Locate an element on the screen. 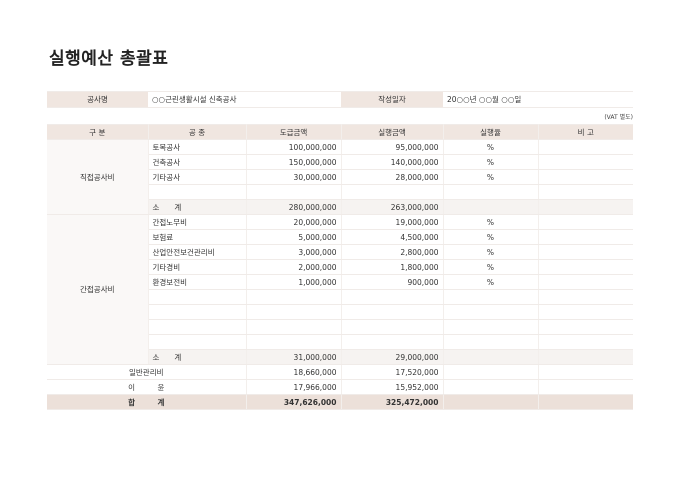 This screenshot has height=481, width=680. subtotal-contract: 280,000,000 is located at coordinates (294, 207).